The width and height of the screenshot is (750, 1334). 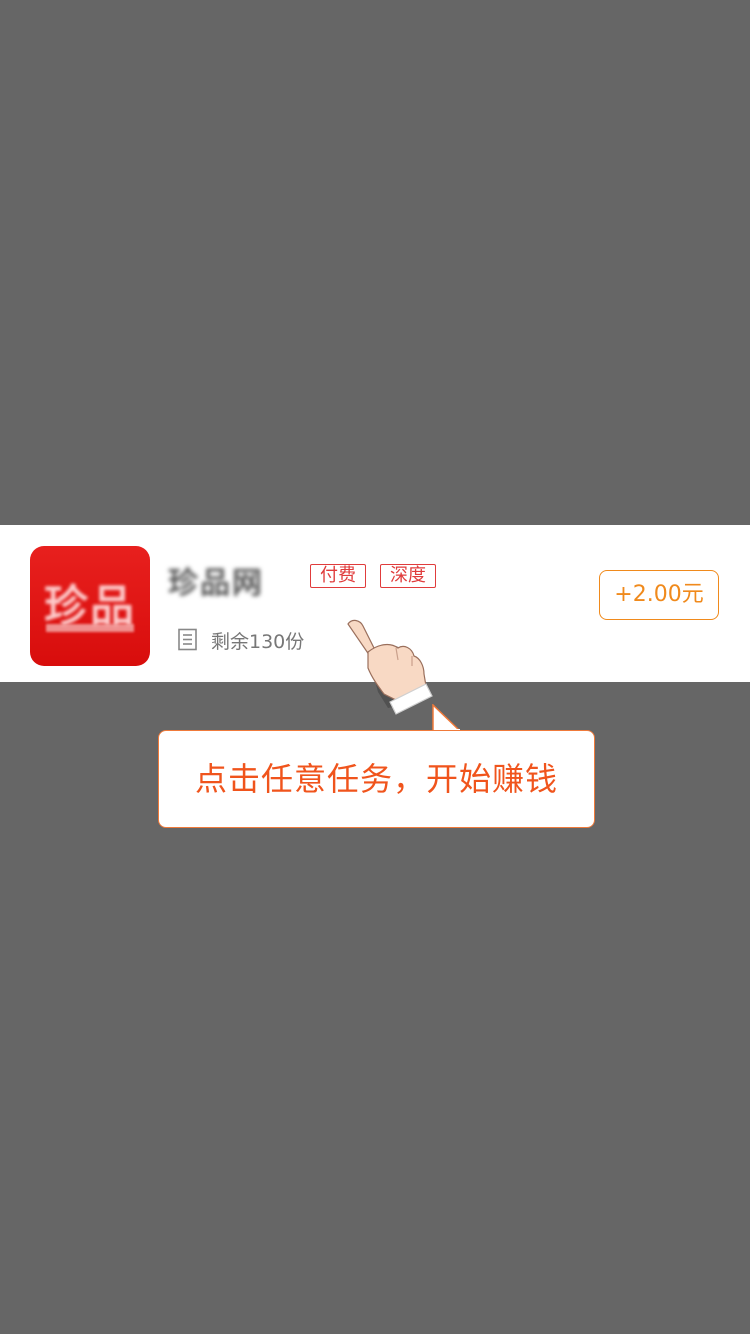 I want to click on guide-tooltip-text: 点击任意任务，开始赚钱, so click(x=376, y=779).